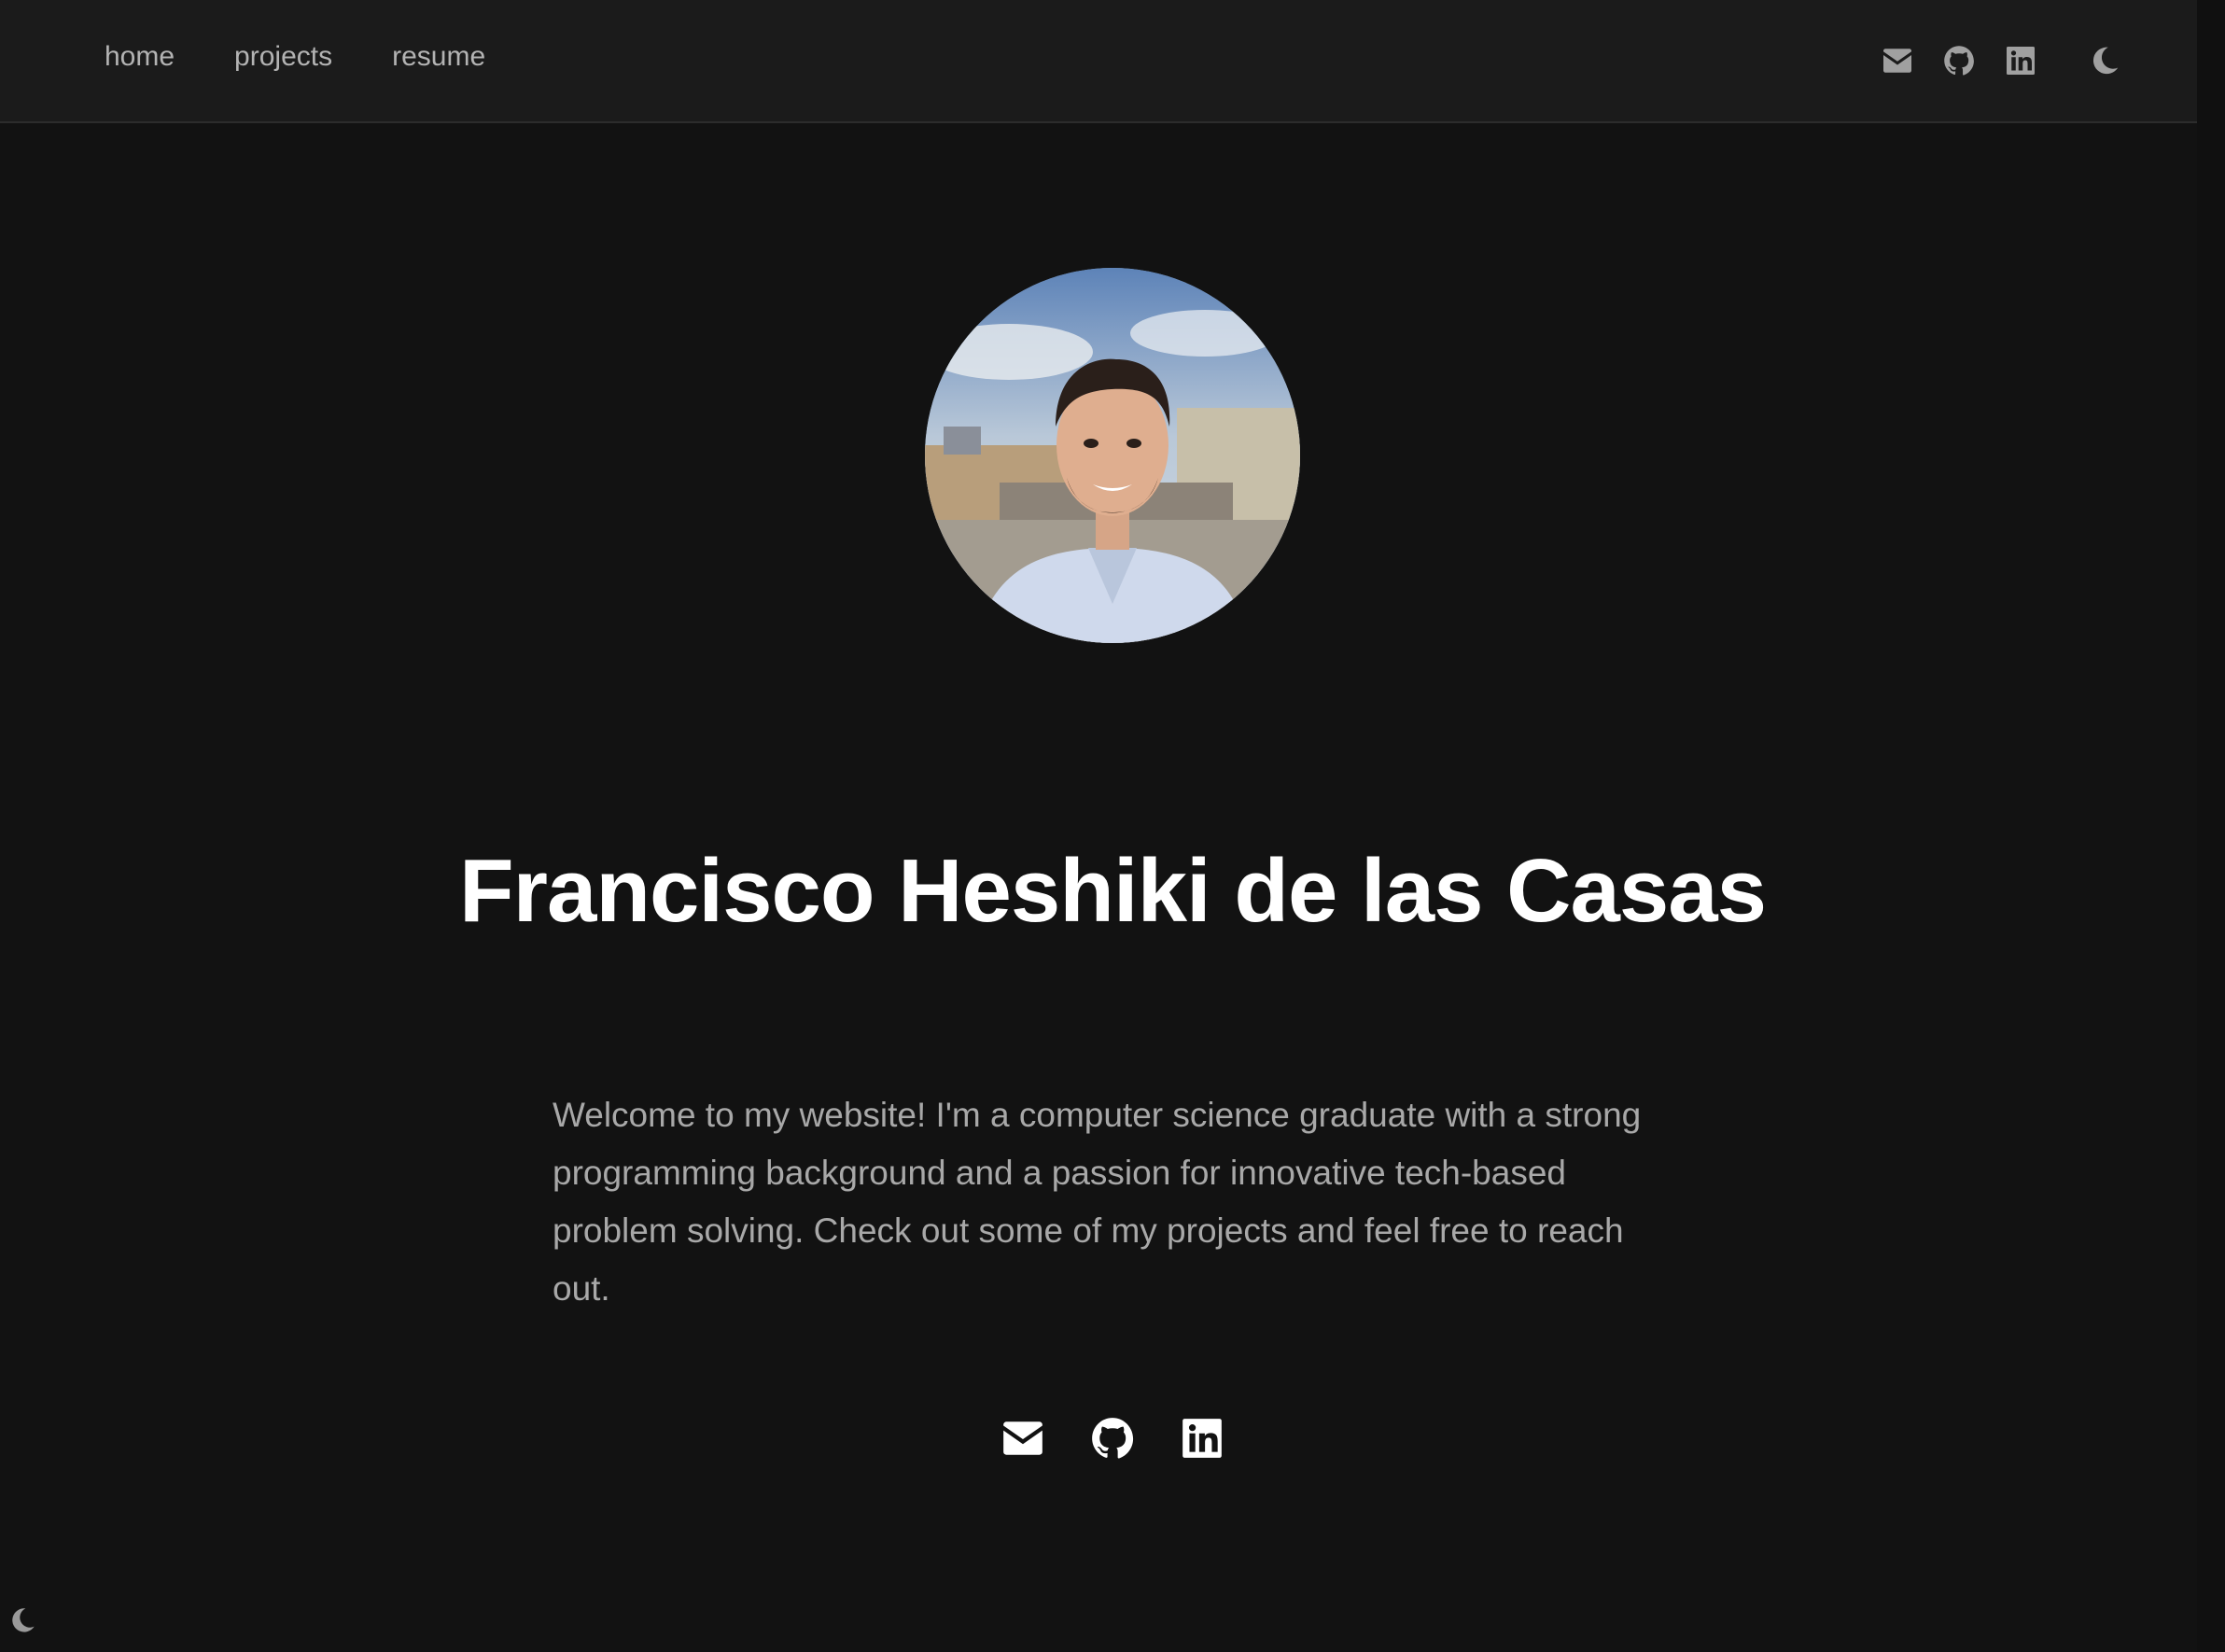  I want to click on page-title: Francisco Heshiki de las Casas, so click(1112, 891).